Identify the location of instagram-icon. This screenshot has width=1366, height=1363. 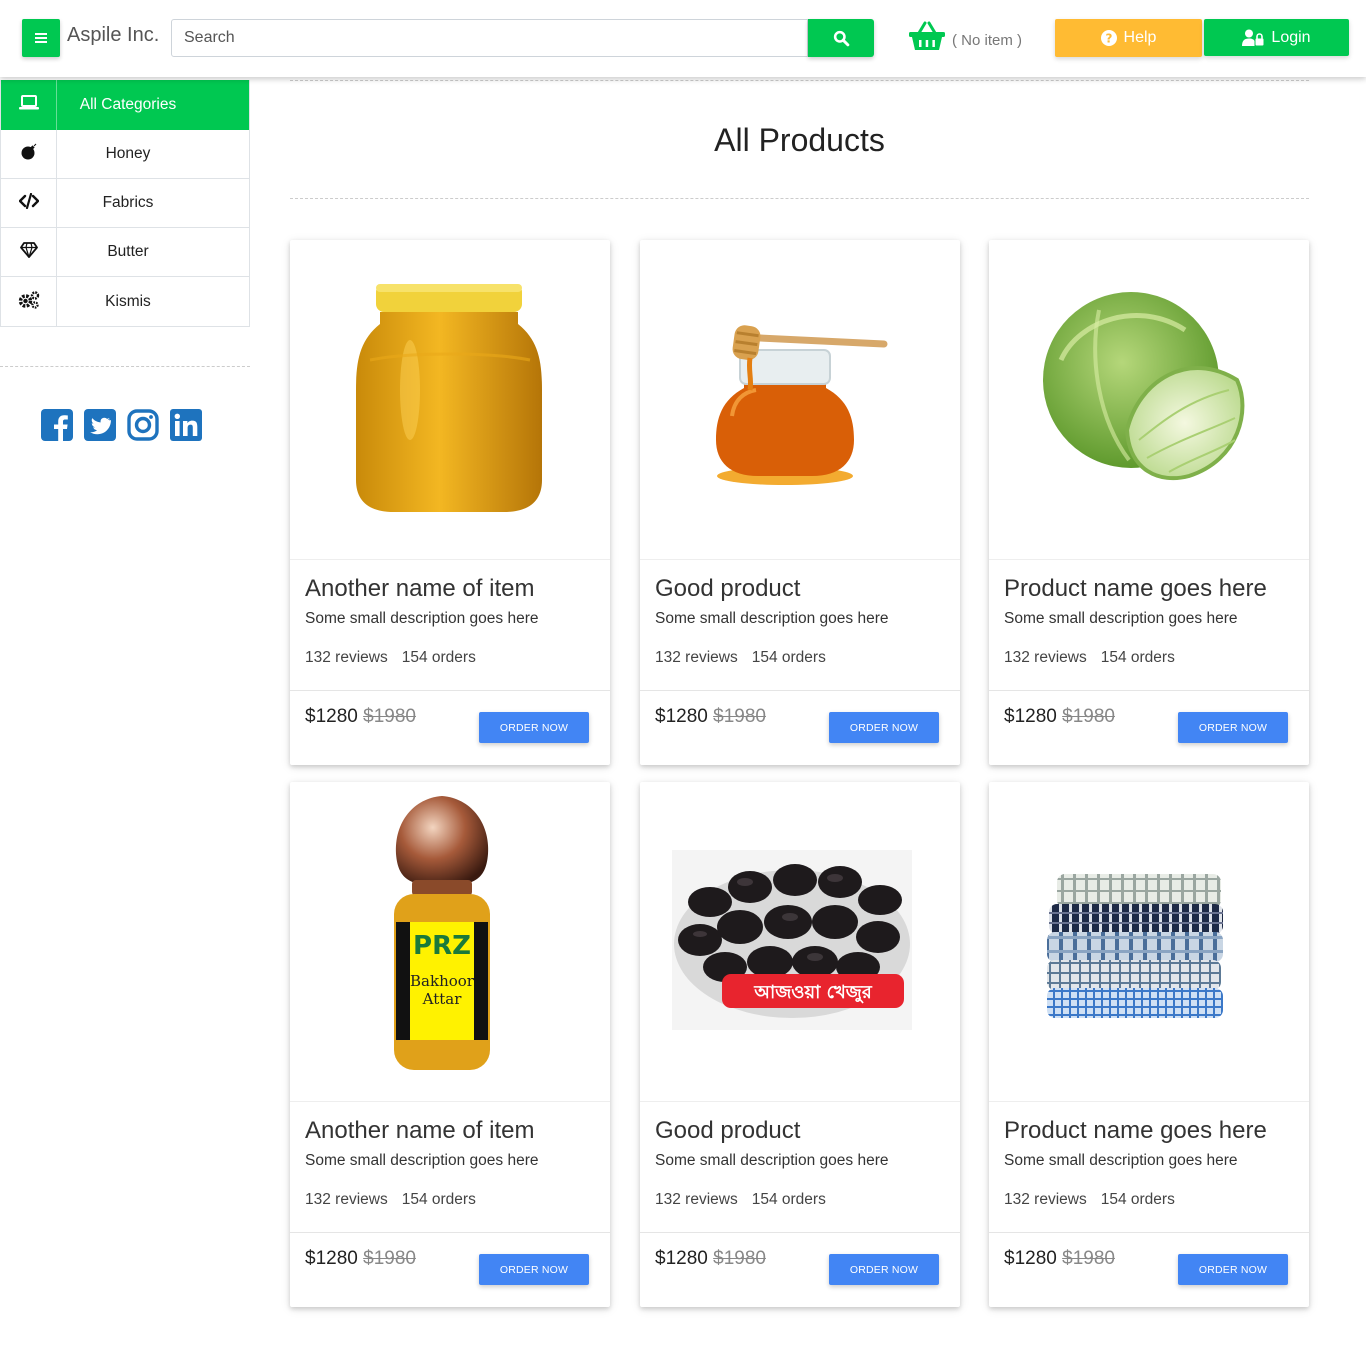
(143, 425).